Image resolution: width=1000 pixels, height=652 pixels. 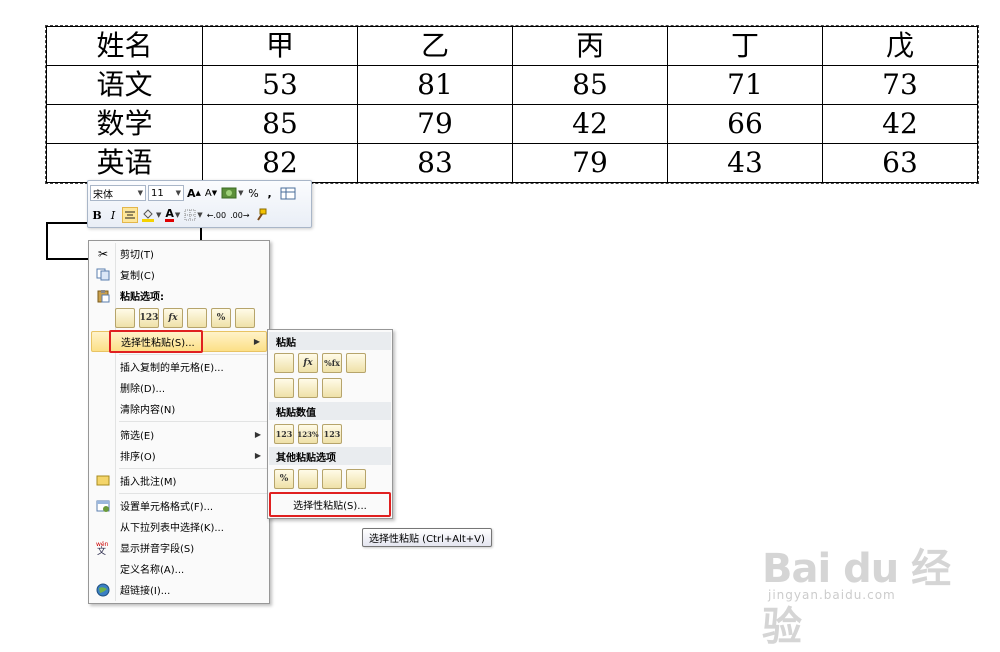 I want to click on decrease-decimal-button: .00 →, so click(x=239, y=215).